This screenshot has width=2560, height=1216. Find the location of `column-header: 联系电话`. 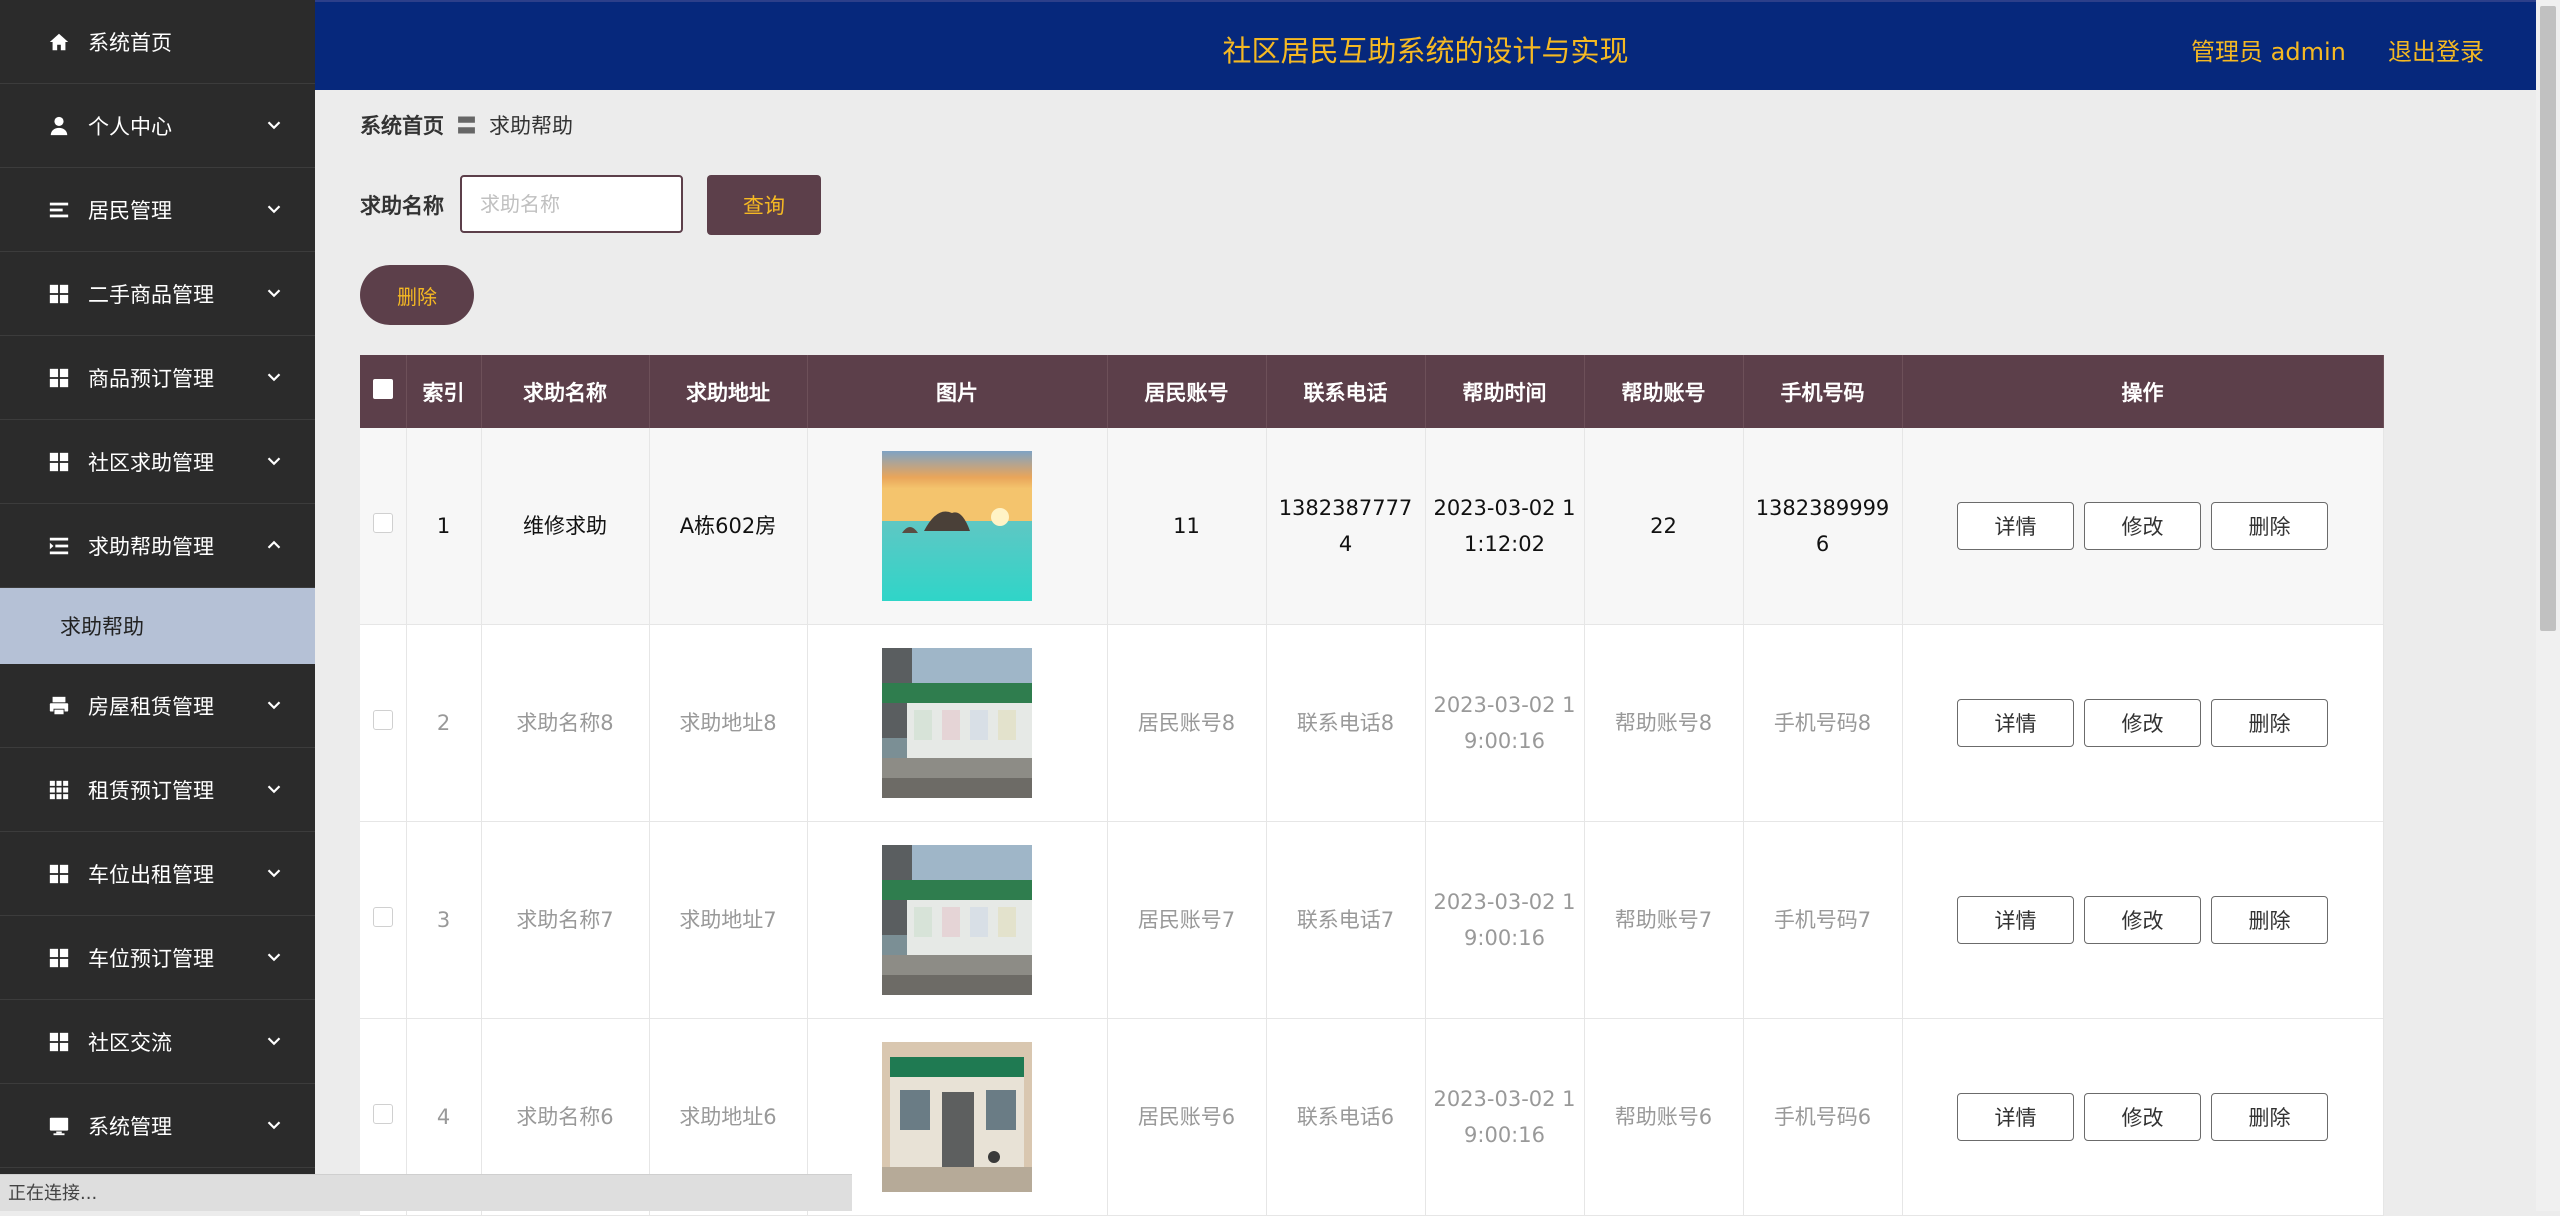

column-header: 联系电话 is located at coordinates (1346, 391).